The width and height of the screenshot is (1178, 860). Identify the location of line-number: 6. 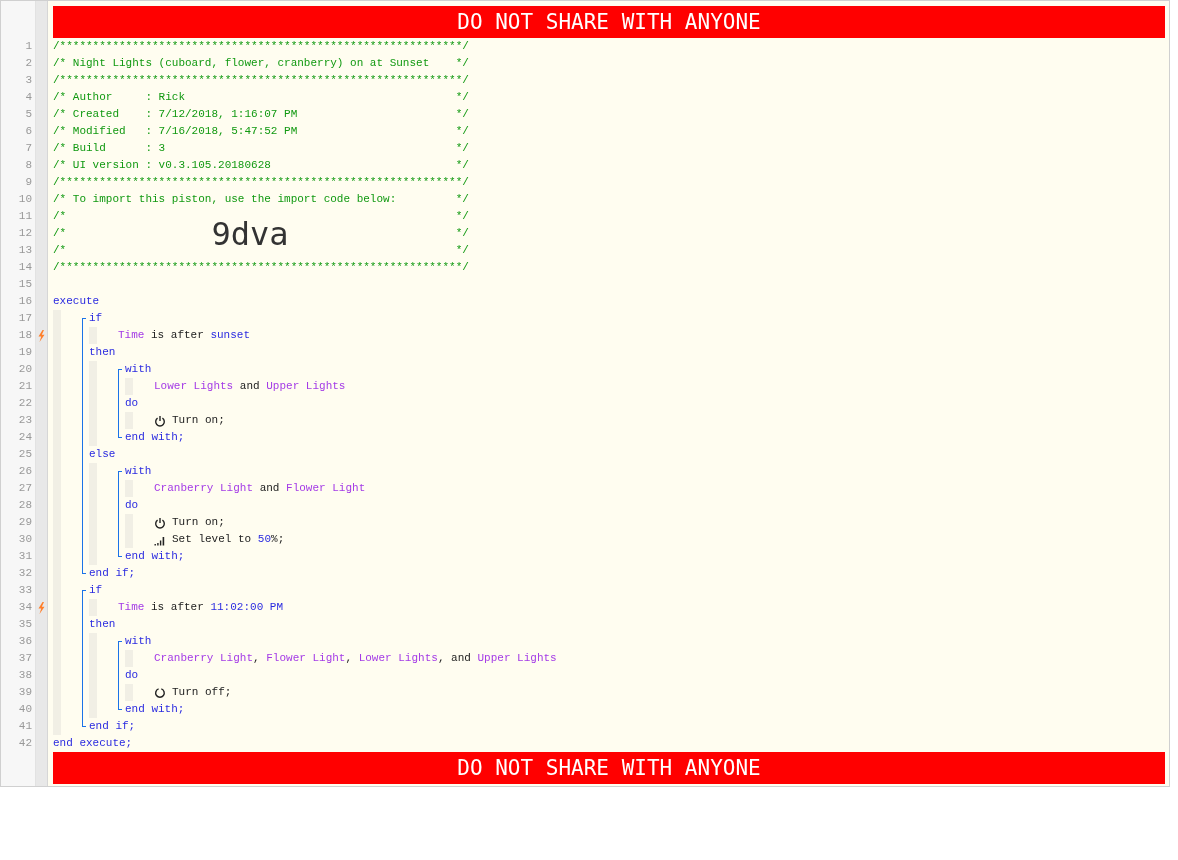
(28, 131).